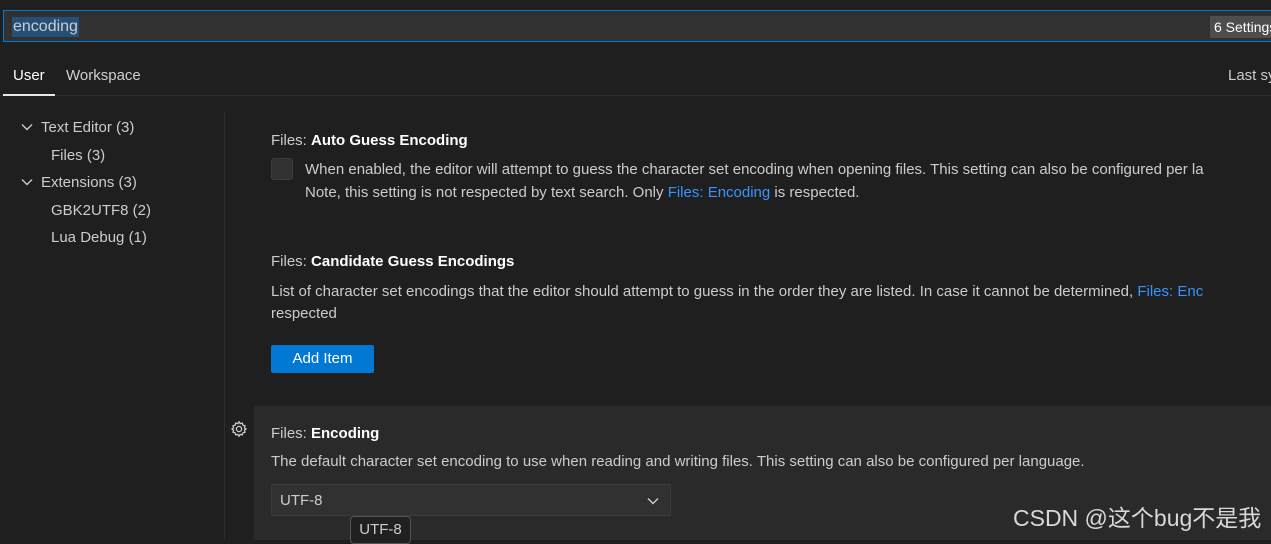 The height and width of the screenshot is (544, 1271). Describe the element at coordinates (29, 76) in the screenshot. I see `tab-user: User` at that location.